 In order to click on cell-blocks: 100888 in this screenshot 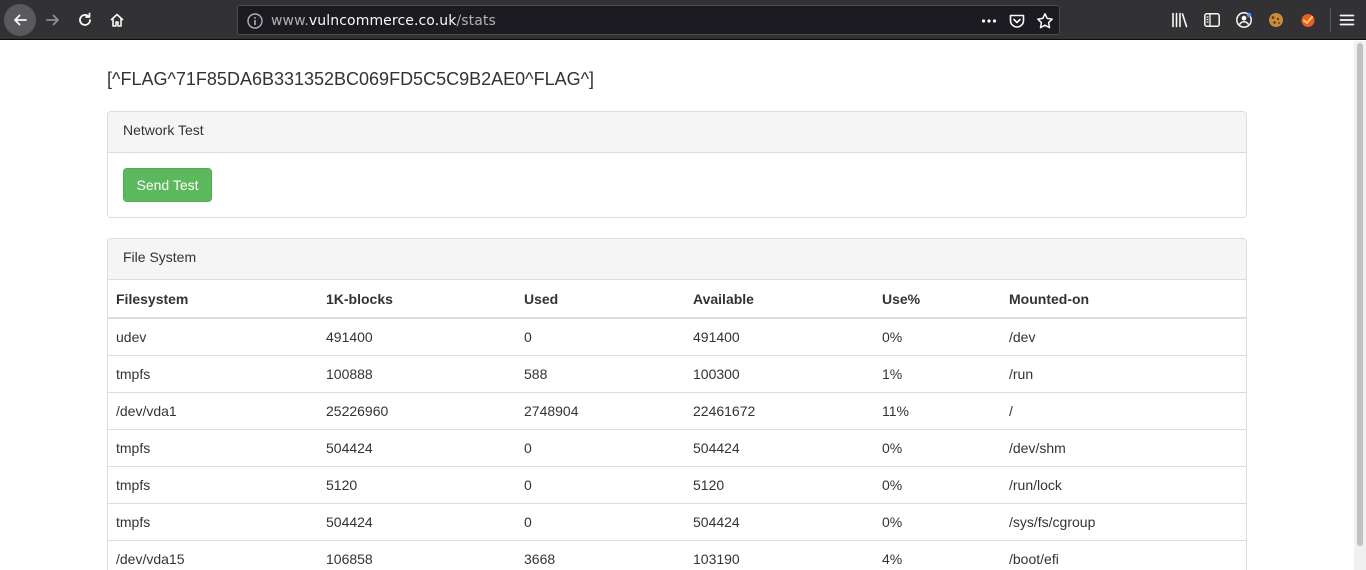, I will do `click(417, 373)`.